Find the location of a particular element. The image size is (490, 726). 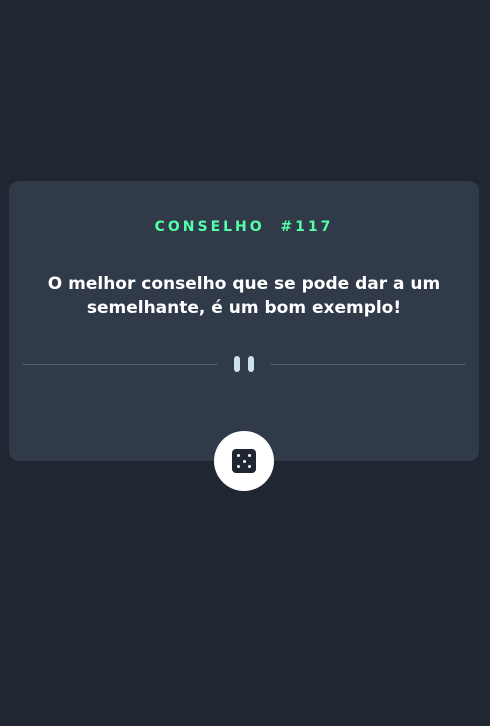

advice-label: CONSELHO is located at coordinates (209, 227).